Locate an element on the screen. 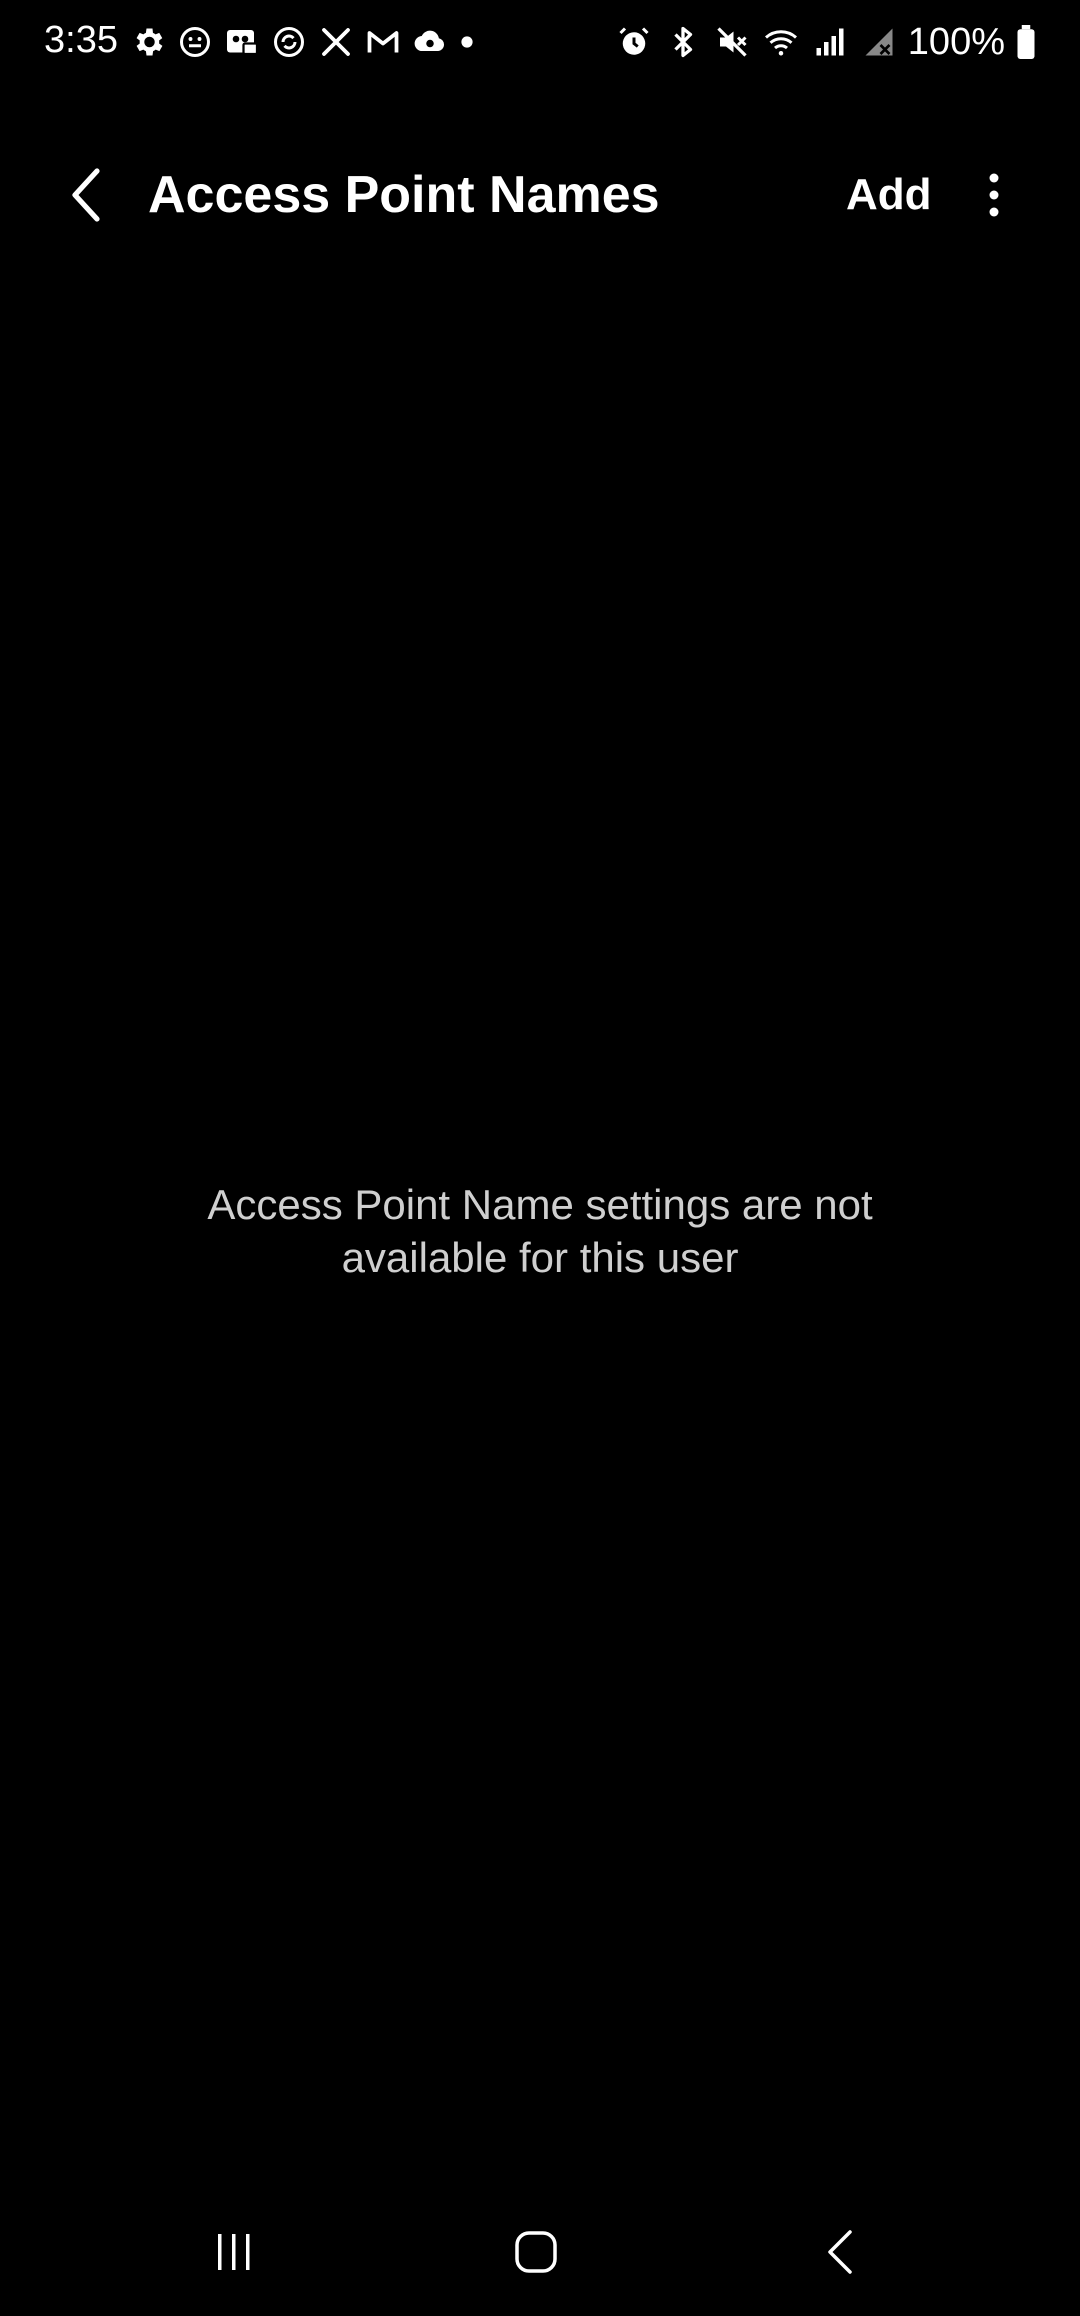 The height and width of the screenshot is (2316, 1080). face-emoji-icon is located at coordinates (195, 42).